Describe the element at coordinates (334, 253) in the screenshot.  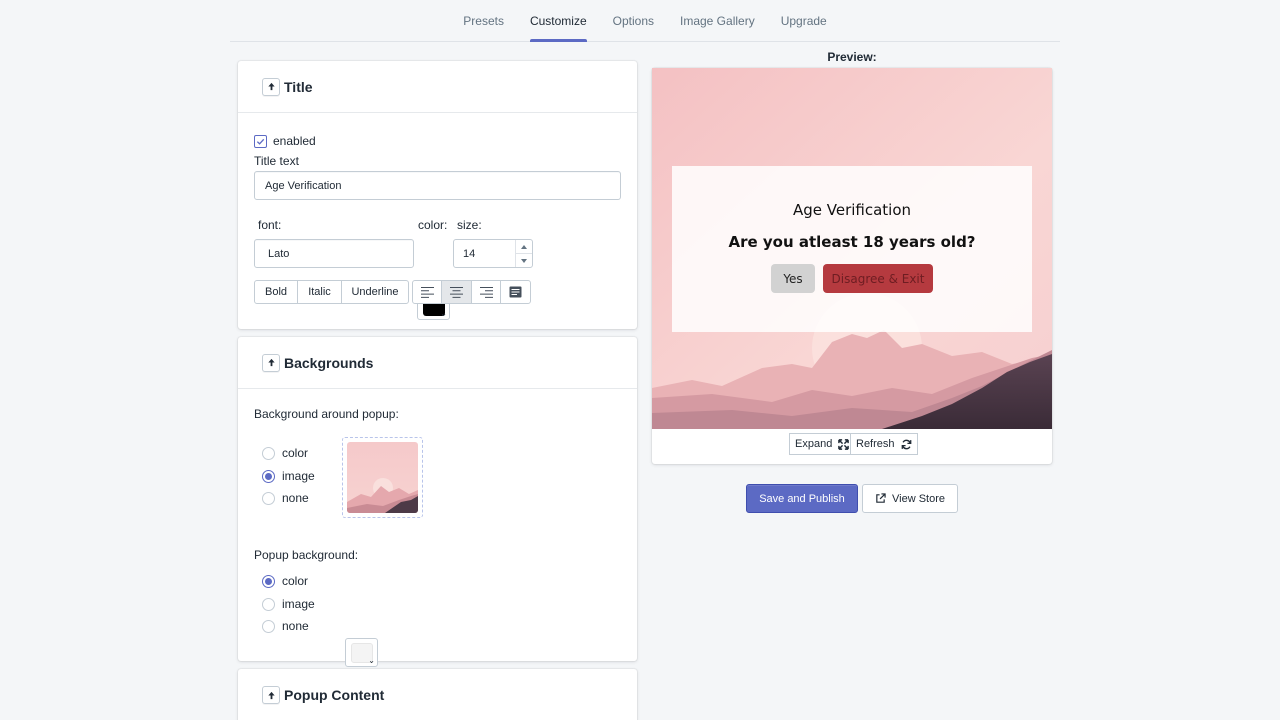
I see `font-select: Lato` at that location.